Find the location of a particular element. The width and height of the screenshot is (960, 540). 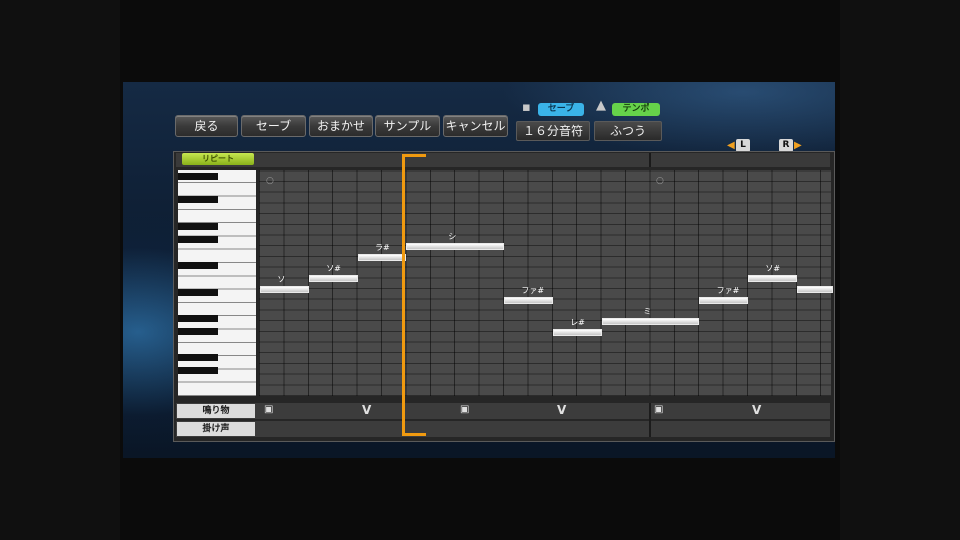

right-letterbox is located at coordinates (900, 270).